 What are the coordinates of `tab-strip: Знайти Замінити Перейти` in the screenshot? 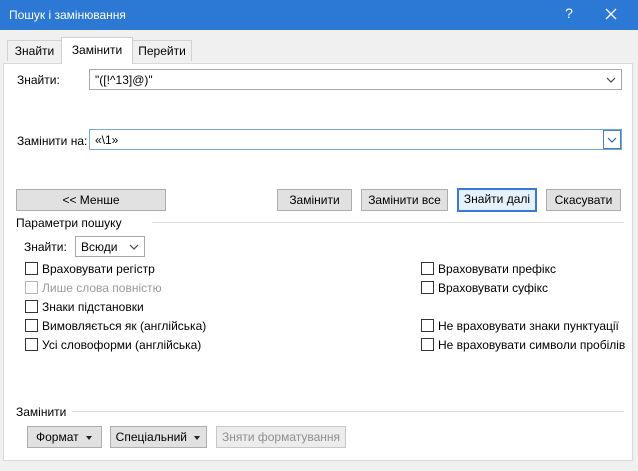 It's located at (319, 47).